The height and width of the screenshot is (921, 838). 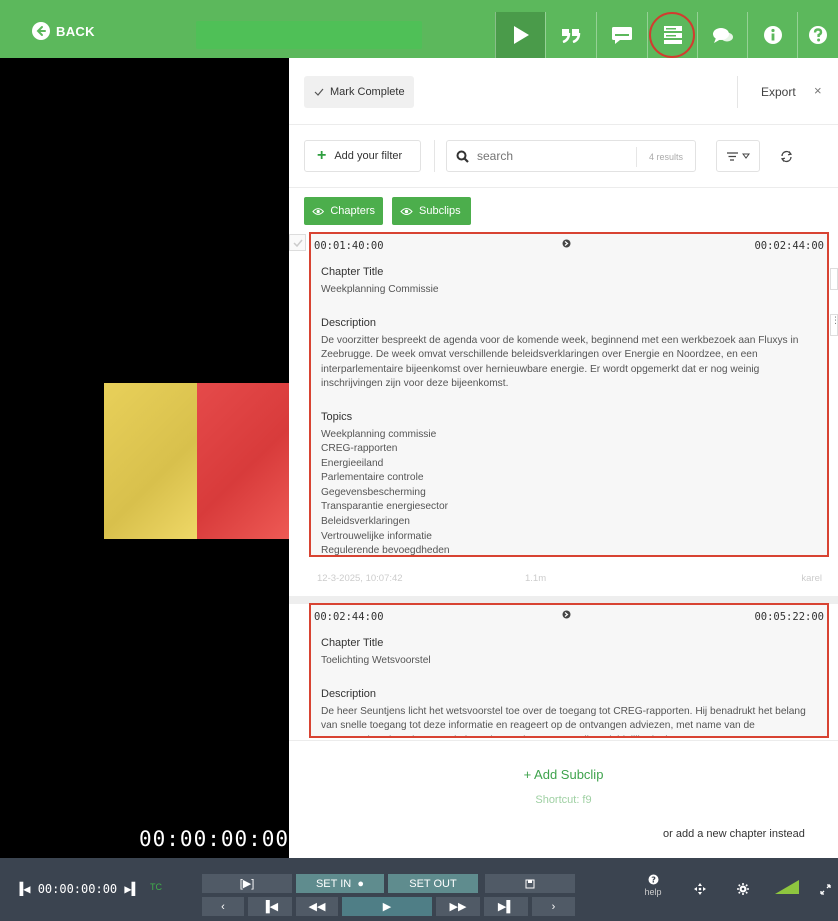 I want to click on comments-icon, so click(x=722, y=35).